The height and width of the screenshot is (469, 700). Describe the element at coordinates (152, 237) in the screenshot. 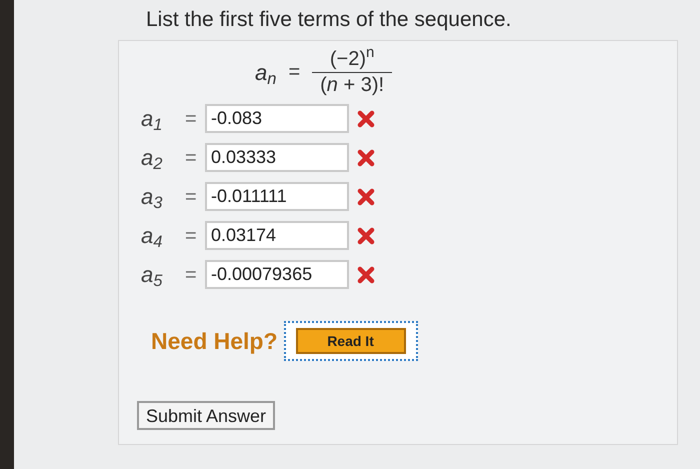

I see `term-label: a$_{4}$` at that location.